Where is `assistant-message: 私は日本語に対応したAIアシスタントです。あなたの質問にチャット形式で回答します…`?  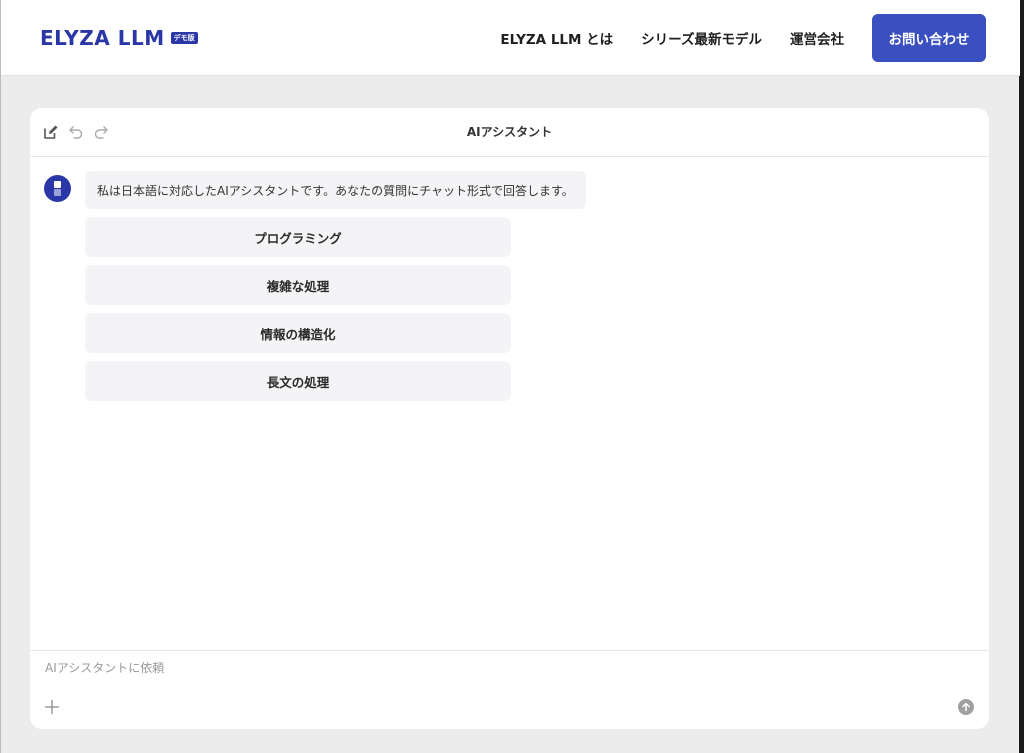
assistant-message: 私は日本語に対応したAIアシスタントです。あなたの質問にチャット形式で回答します… is located at coordinates (335, 190).